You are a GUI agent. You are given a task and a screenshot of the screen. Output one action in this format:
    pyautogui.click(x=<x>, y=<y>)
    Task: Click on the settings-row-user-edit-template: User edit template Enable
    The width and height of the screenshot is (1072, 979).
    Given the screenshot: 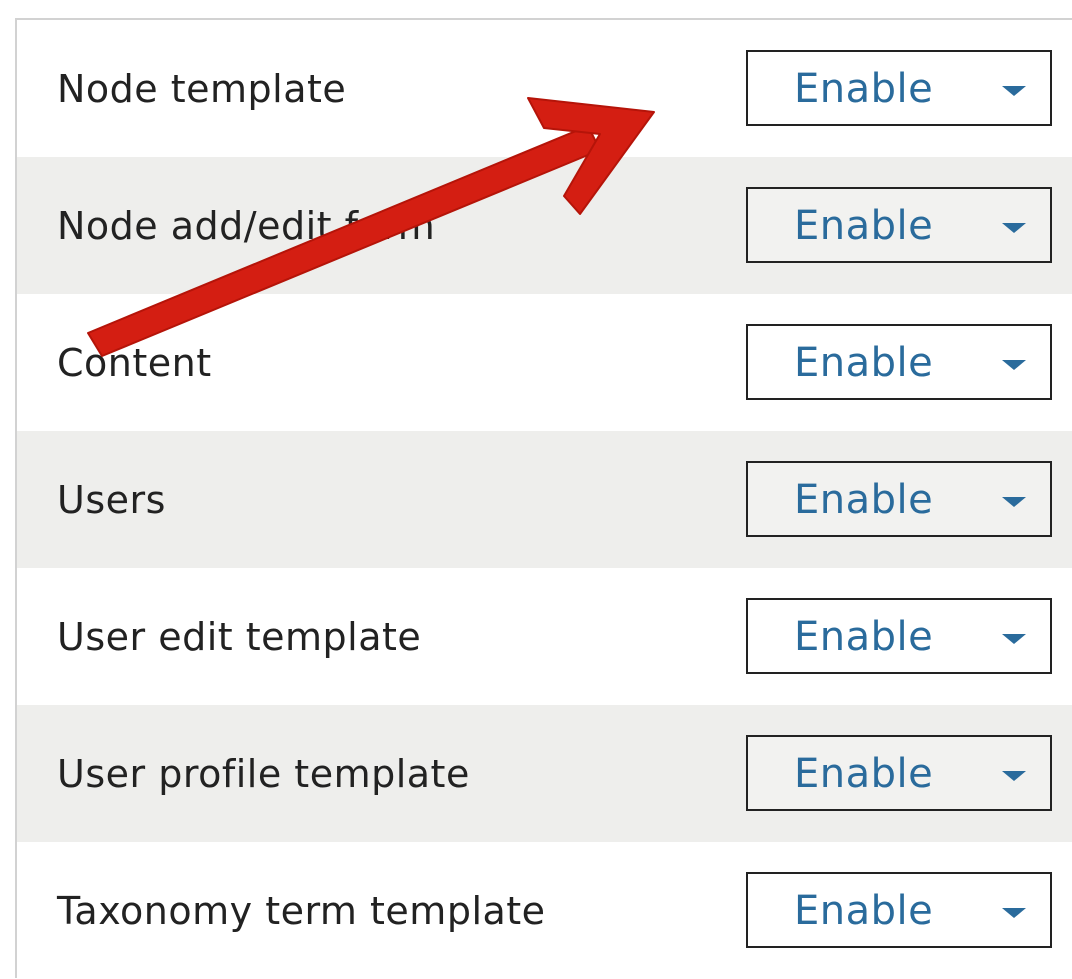 What is the action you would take?
    pyautogui.click(x=544, y=636)
    